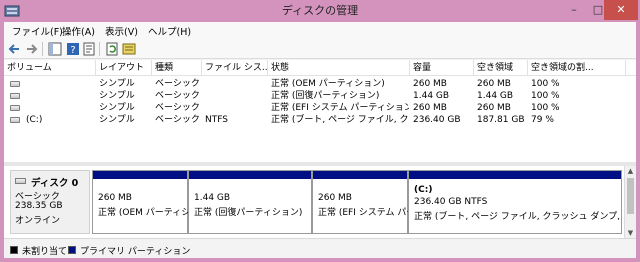 The width and height of the screenshot is (640, 262). Describe the element at coordinates (320, 49) in the screenshot. I see `toolbar: ?` at that location.